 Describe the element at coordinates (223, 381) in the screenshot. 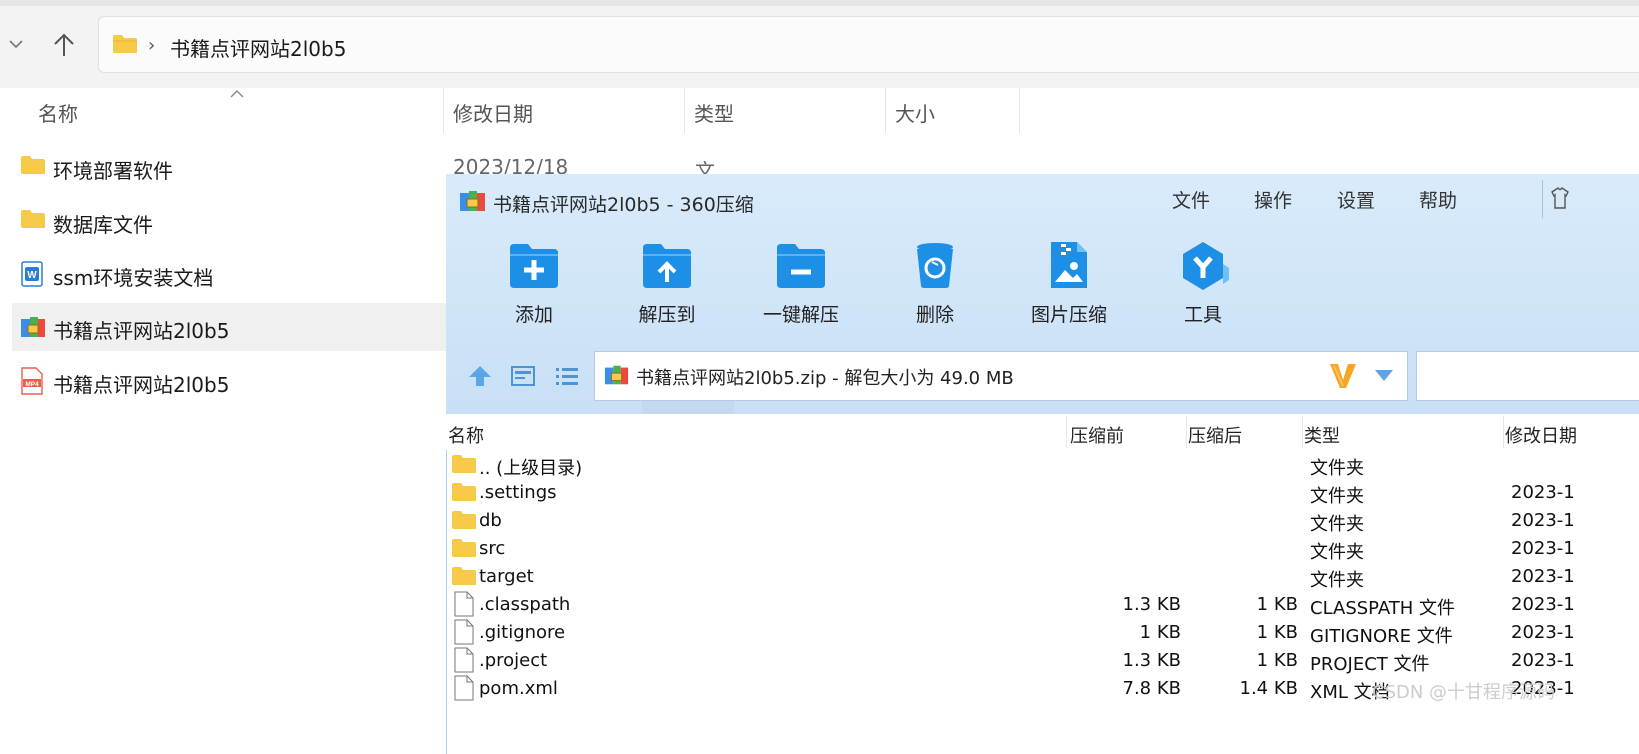

I see `list-item: MP4 书籍点评网站2l0b5` at that location.